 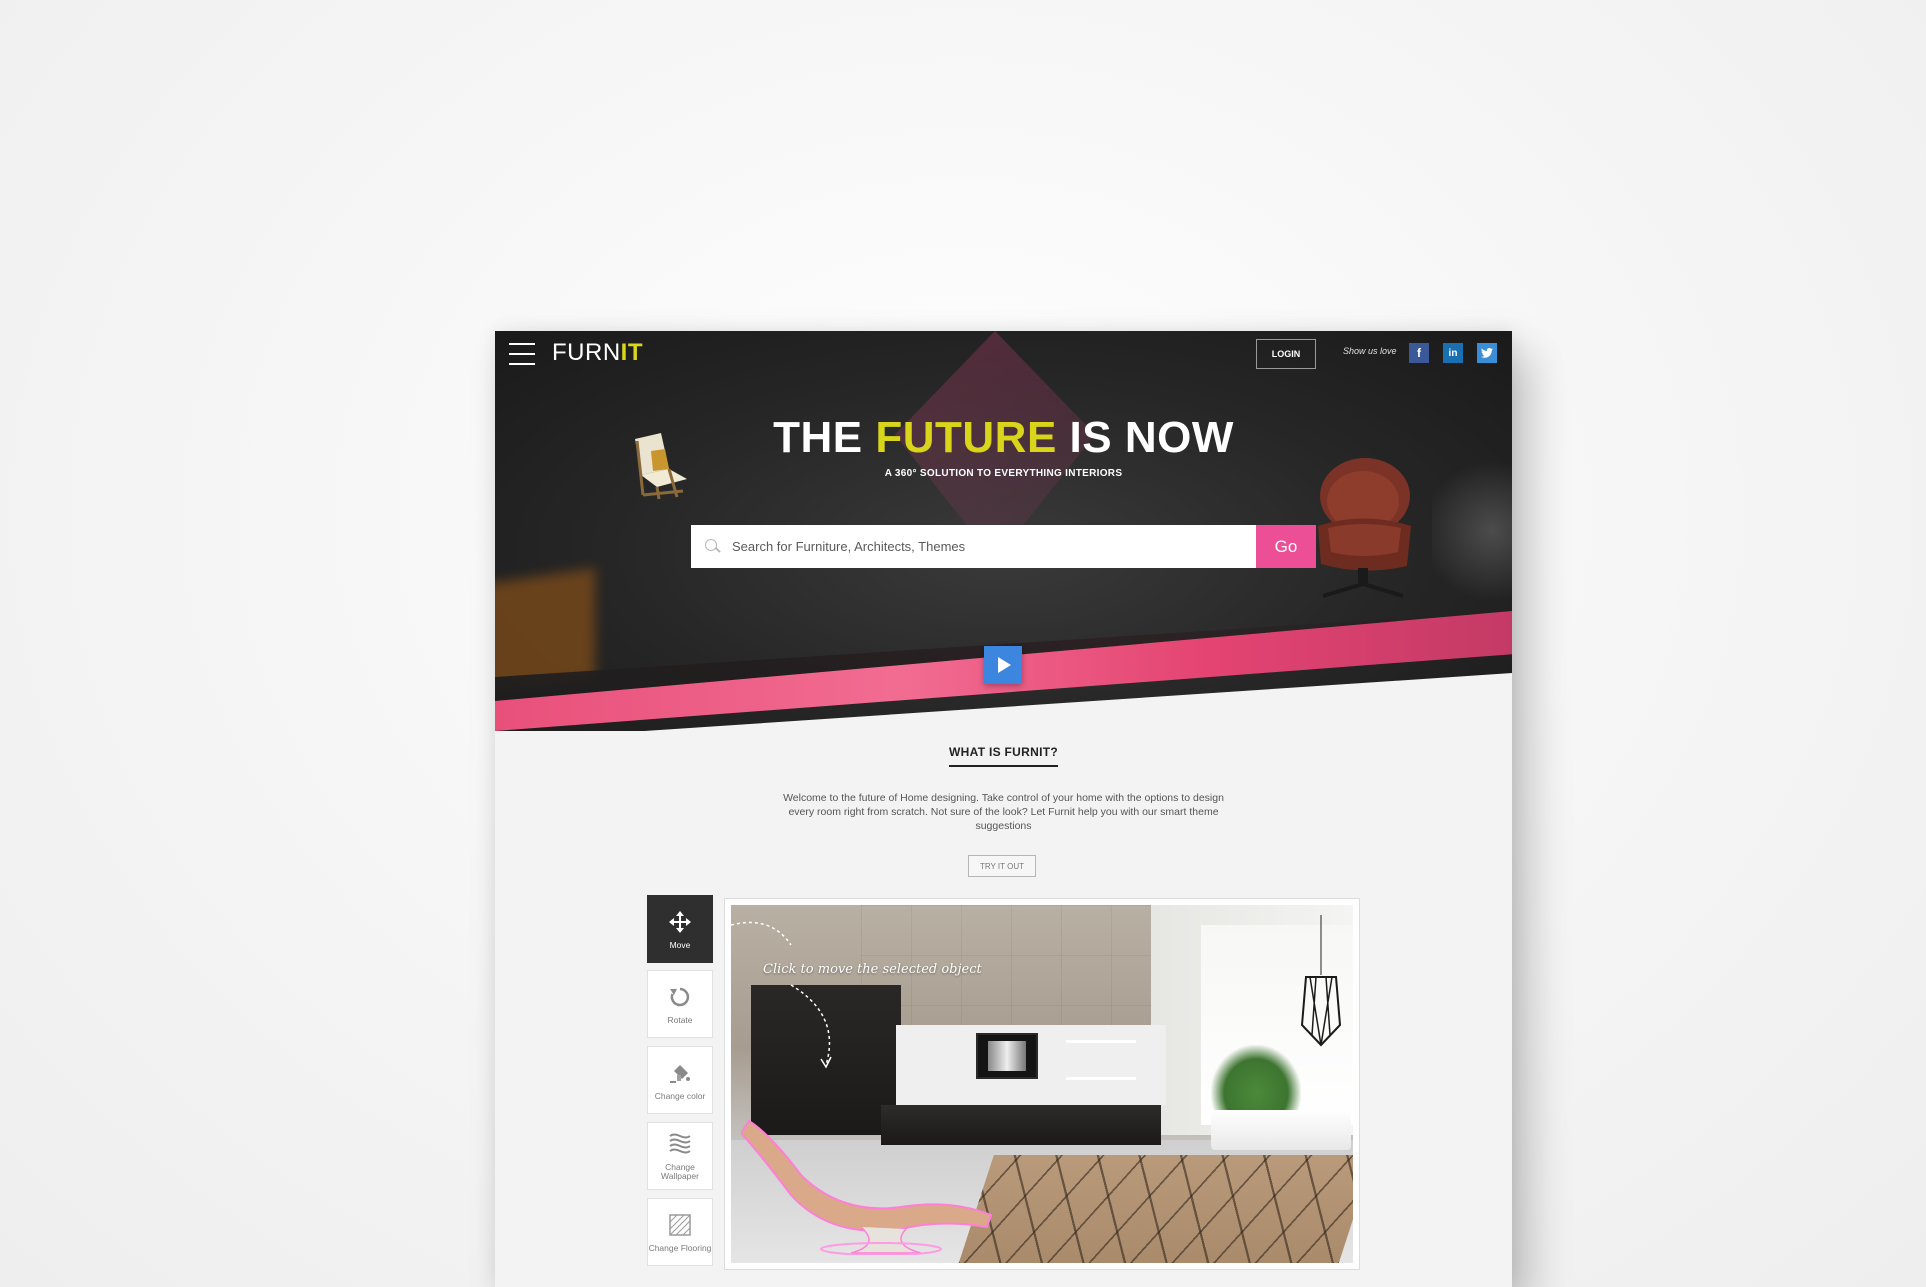 What do you see at coordinates (1370, 351) in the screenshot?
I see `social-label: Show us love` at bounding box center [1370, 351].